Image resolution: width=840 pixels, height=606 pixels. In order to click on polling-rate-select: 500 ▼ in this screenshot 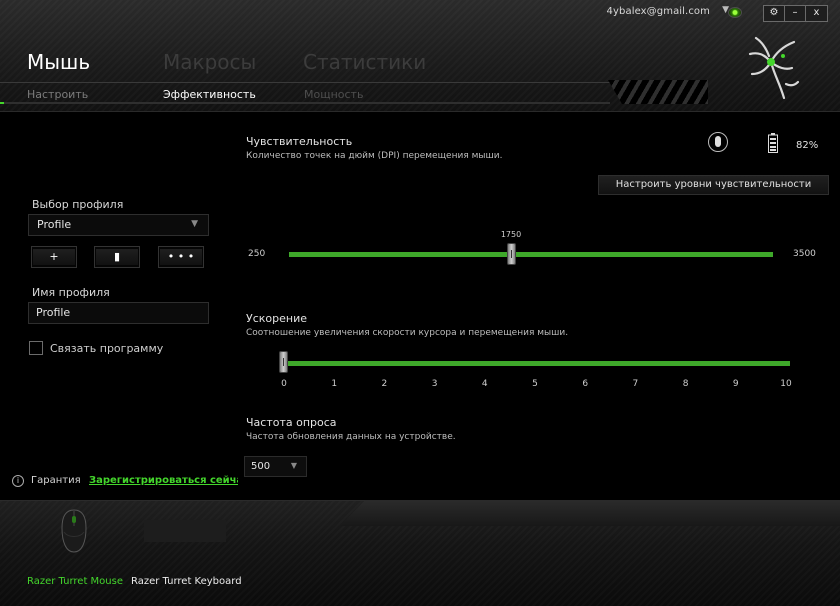, I will do `click(275, 466)`.